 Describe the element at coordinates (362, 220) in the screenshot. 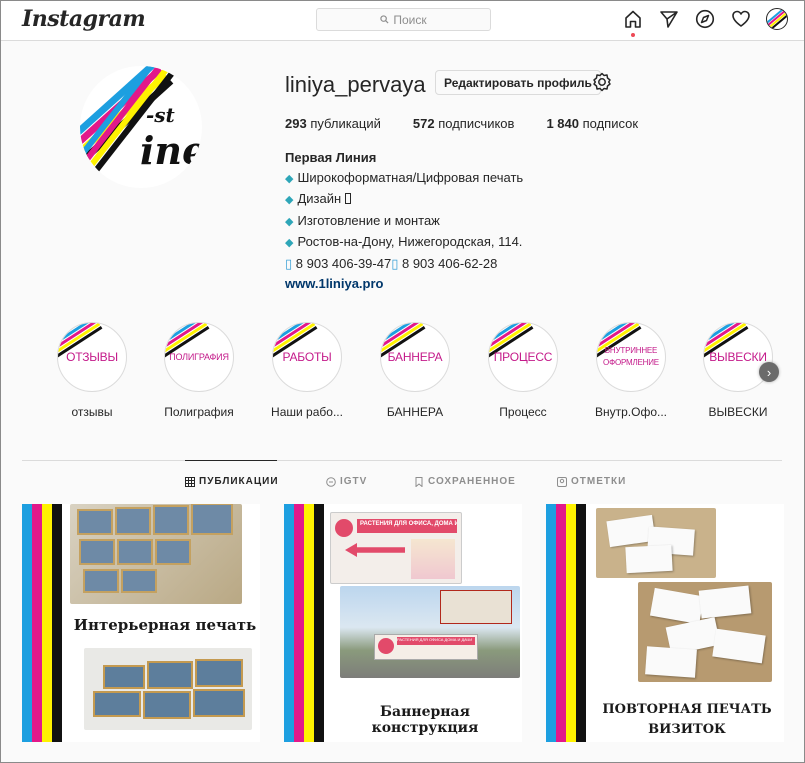

I see `bio-line: ◆ Изготовление и монтаж` at that location.